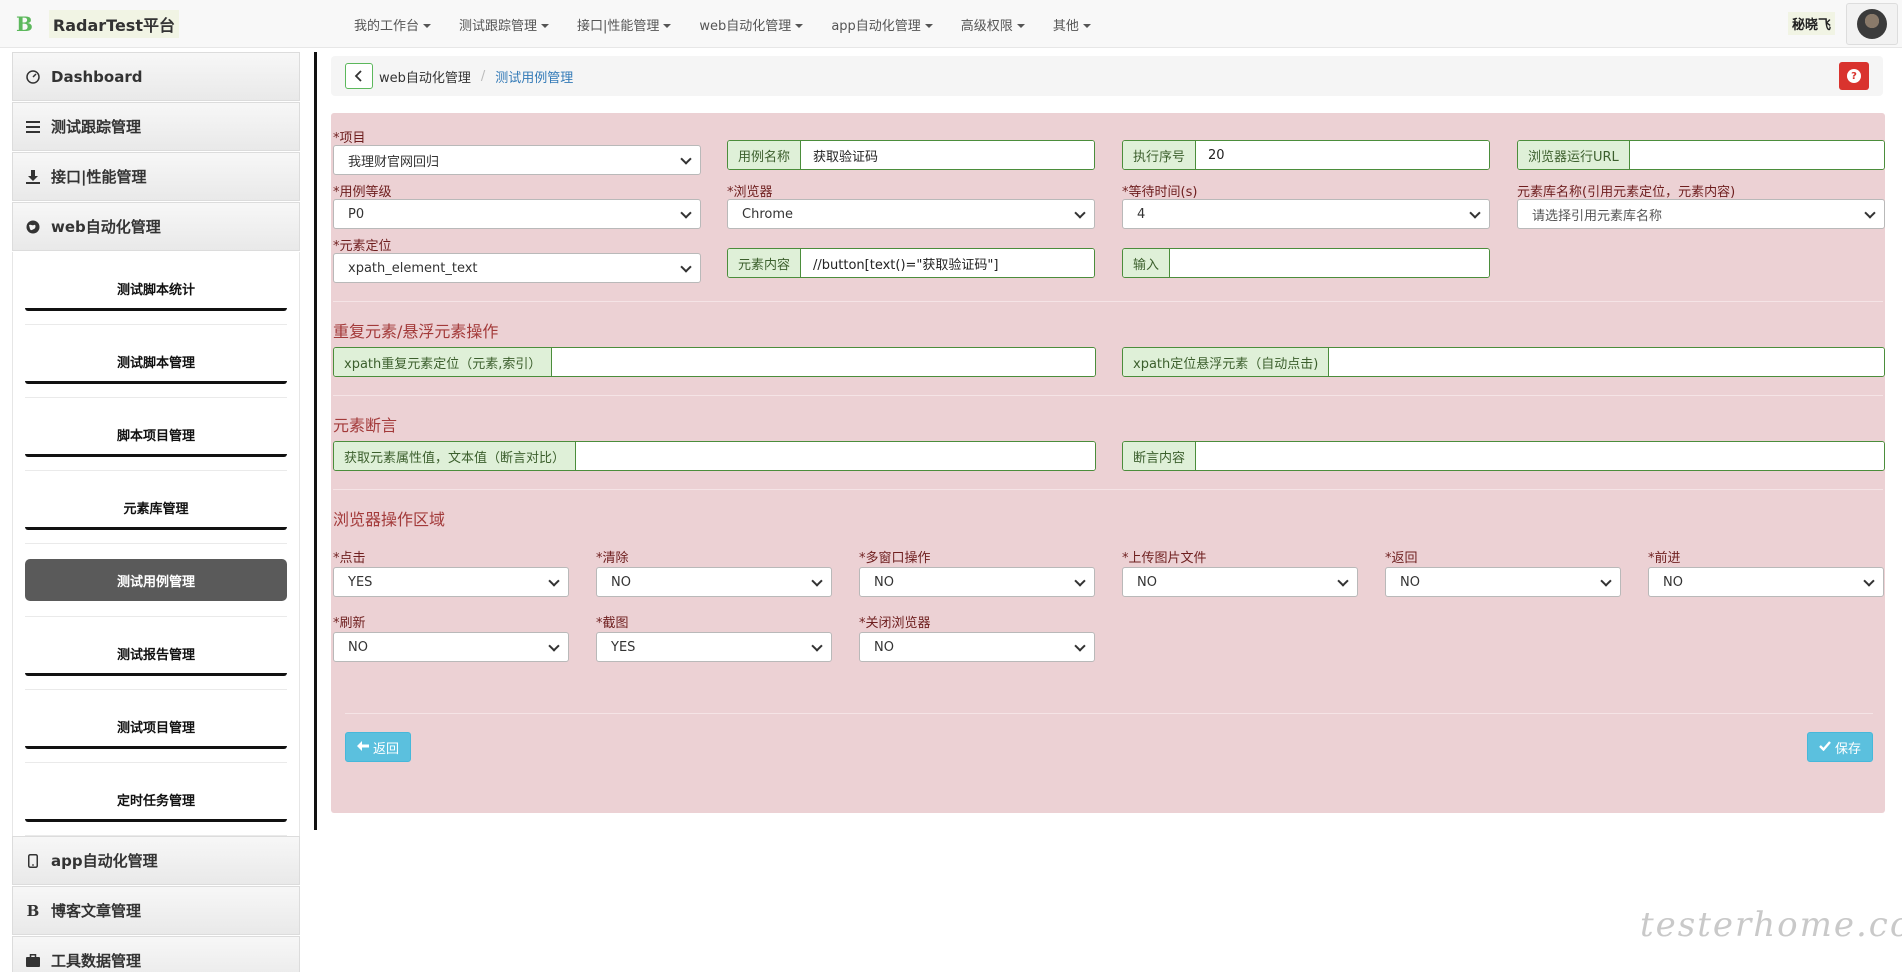 This screenshot has width=1902, height=972. I want to click on case-level-select: P0, so click(517, 214).